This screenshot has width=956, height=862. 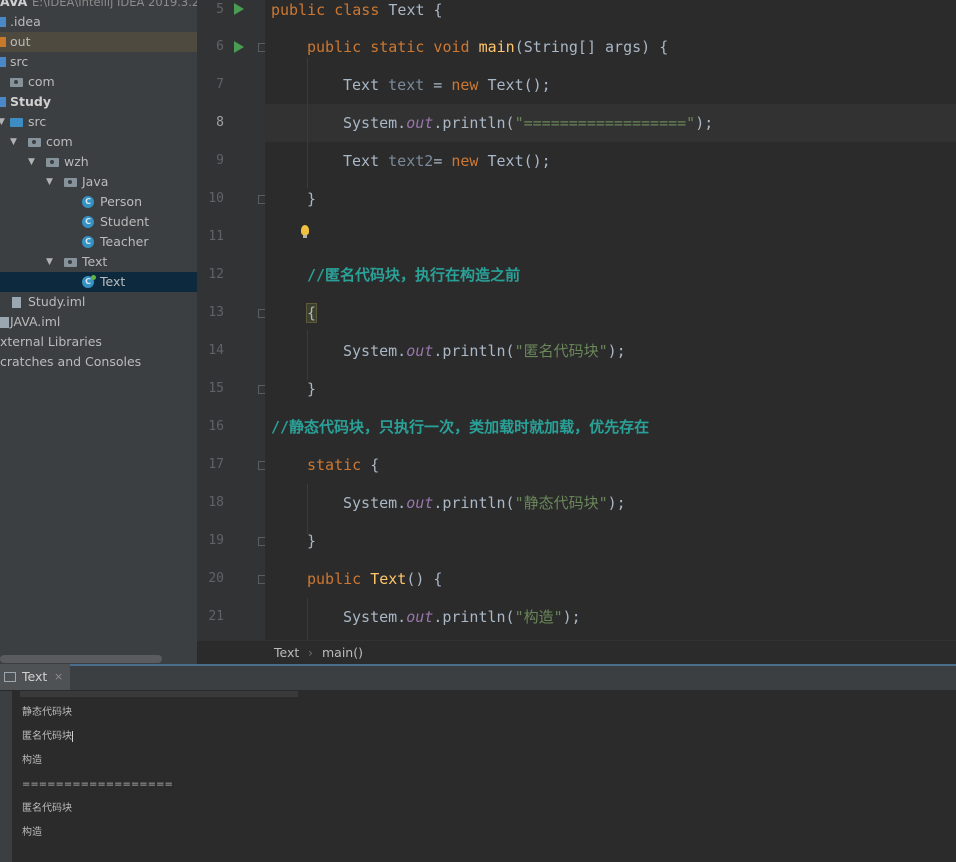 I want to click on tree-item-study-src: ▼ src, so click(x=98, y=122).